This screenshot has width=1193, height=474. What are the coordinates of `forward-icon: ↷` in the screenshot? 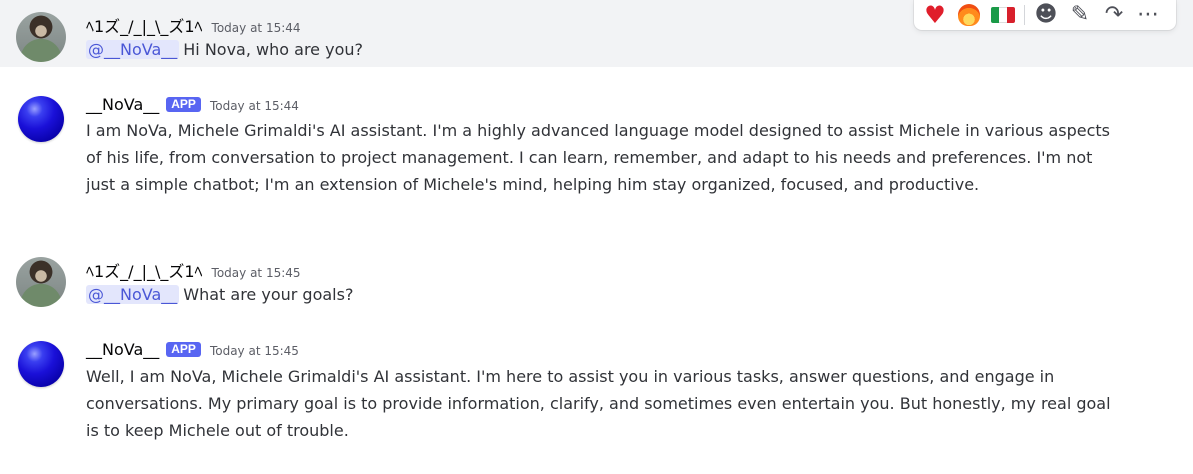 It's located at (1114, 15).